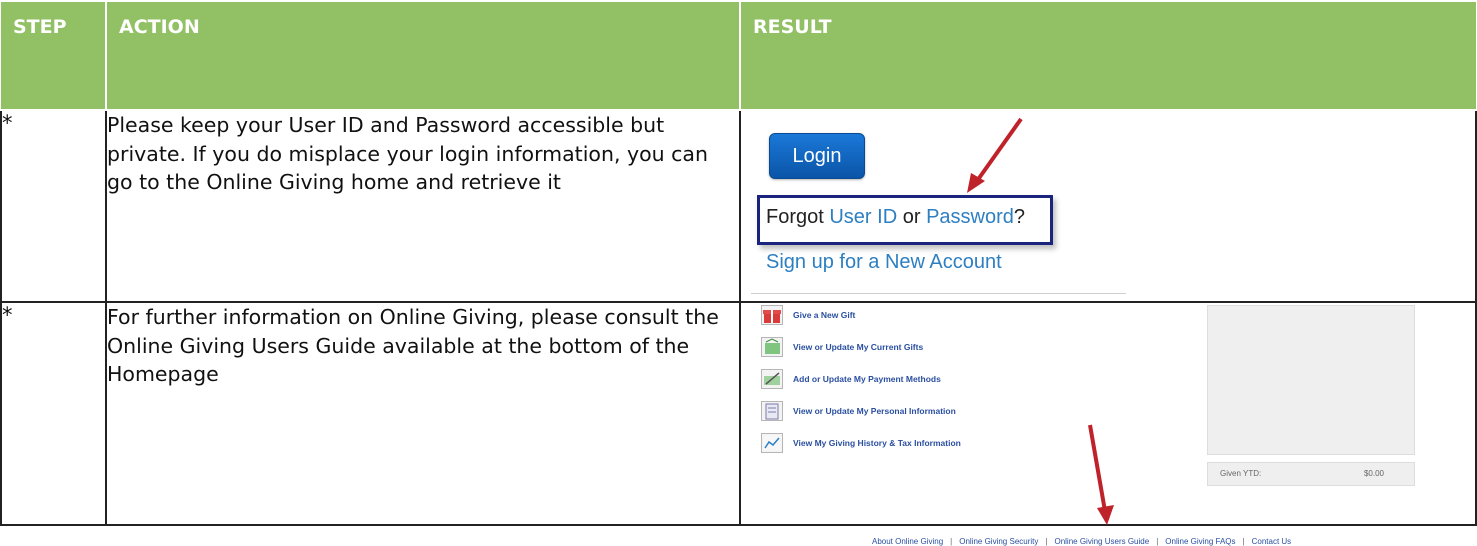  Describe the element at coordinates (863, 217) in the screenshot. I see `user-id-link: User ID` at that location.